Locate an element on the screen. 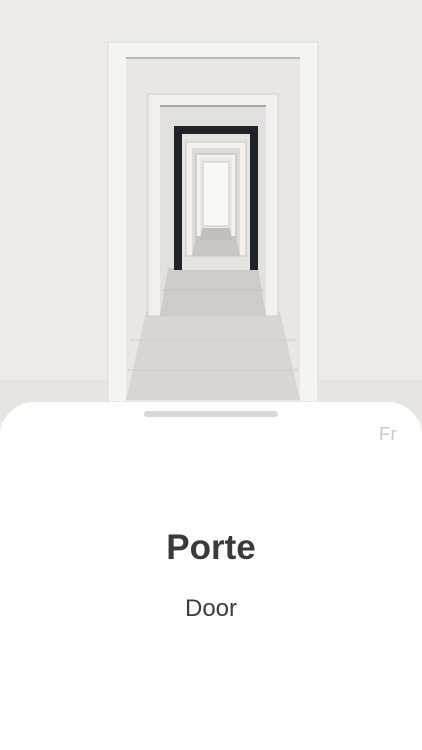  translation: Door is located at coordinates (211, 608).